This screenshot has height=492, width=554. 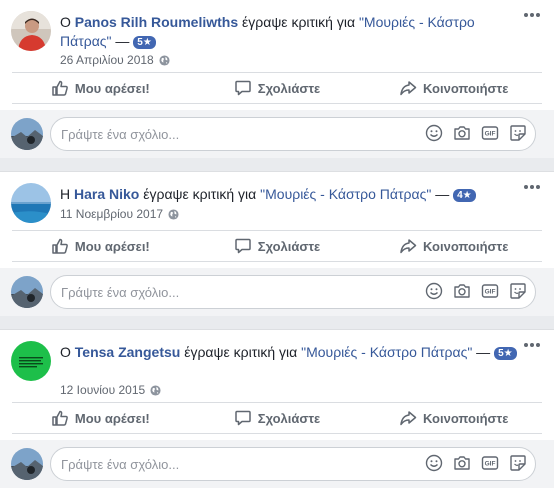 I want to click on post-date: 26 Απριλίου 2018, so click(x=115, y=60).